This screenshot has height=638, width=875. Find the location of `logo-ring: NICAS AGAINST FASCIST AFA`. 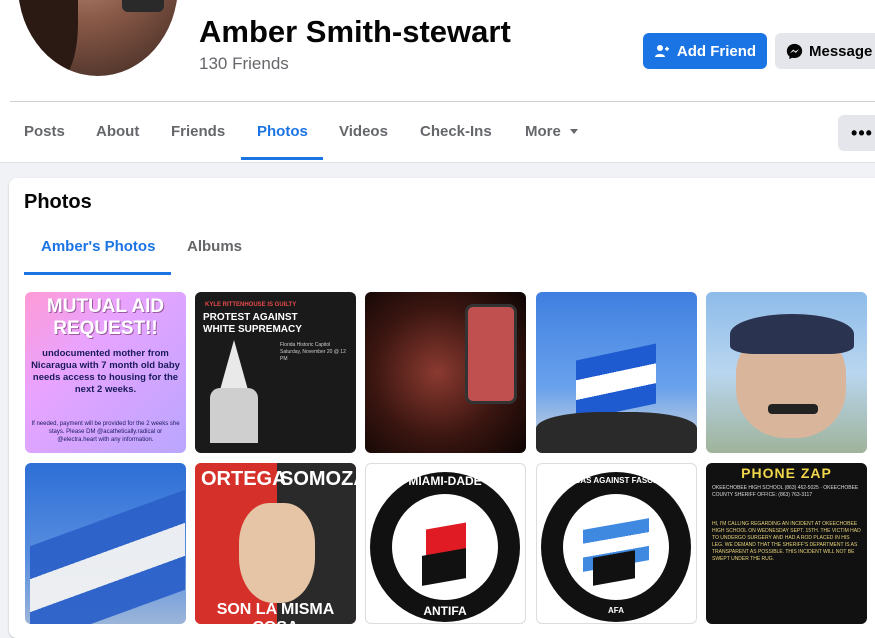

logo-ring: NICAS AGAINST FASCIST AFA is located at coordinates (616, 547).